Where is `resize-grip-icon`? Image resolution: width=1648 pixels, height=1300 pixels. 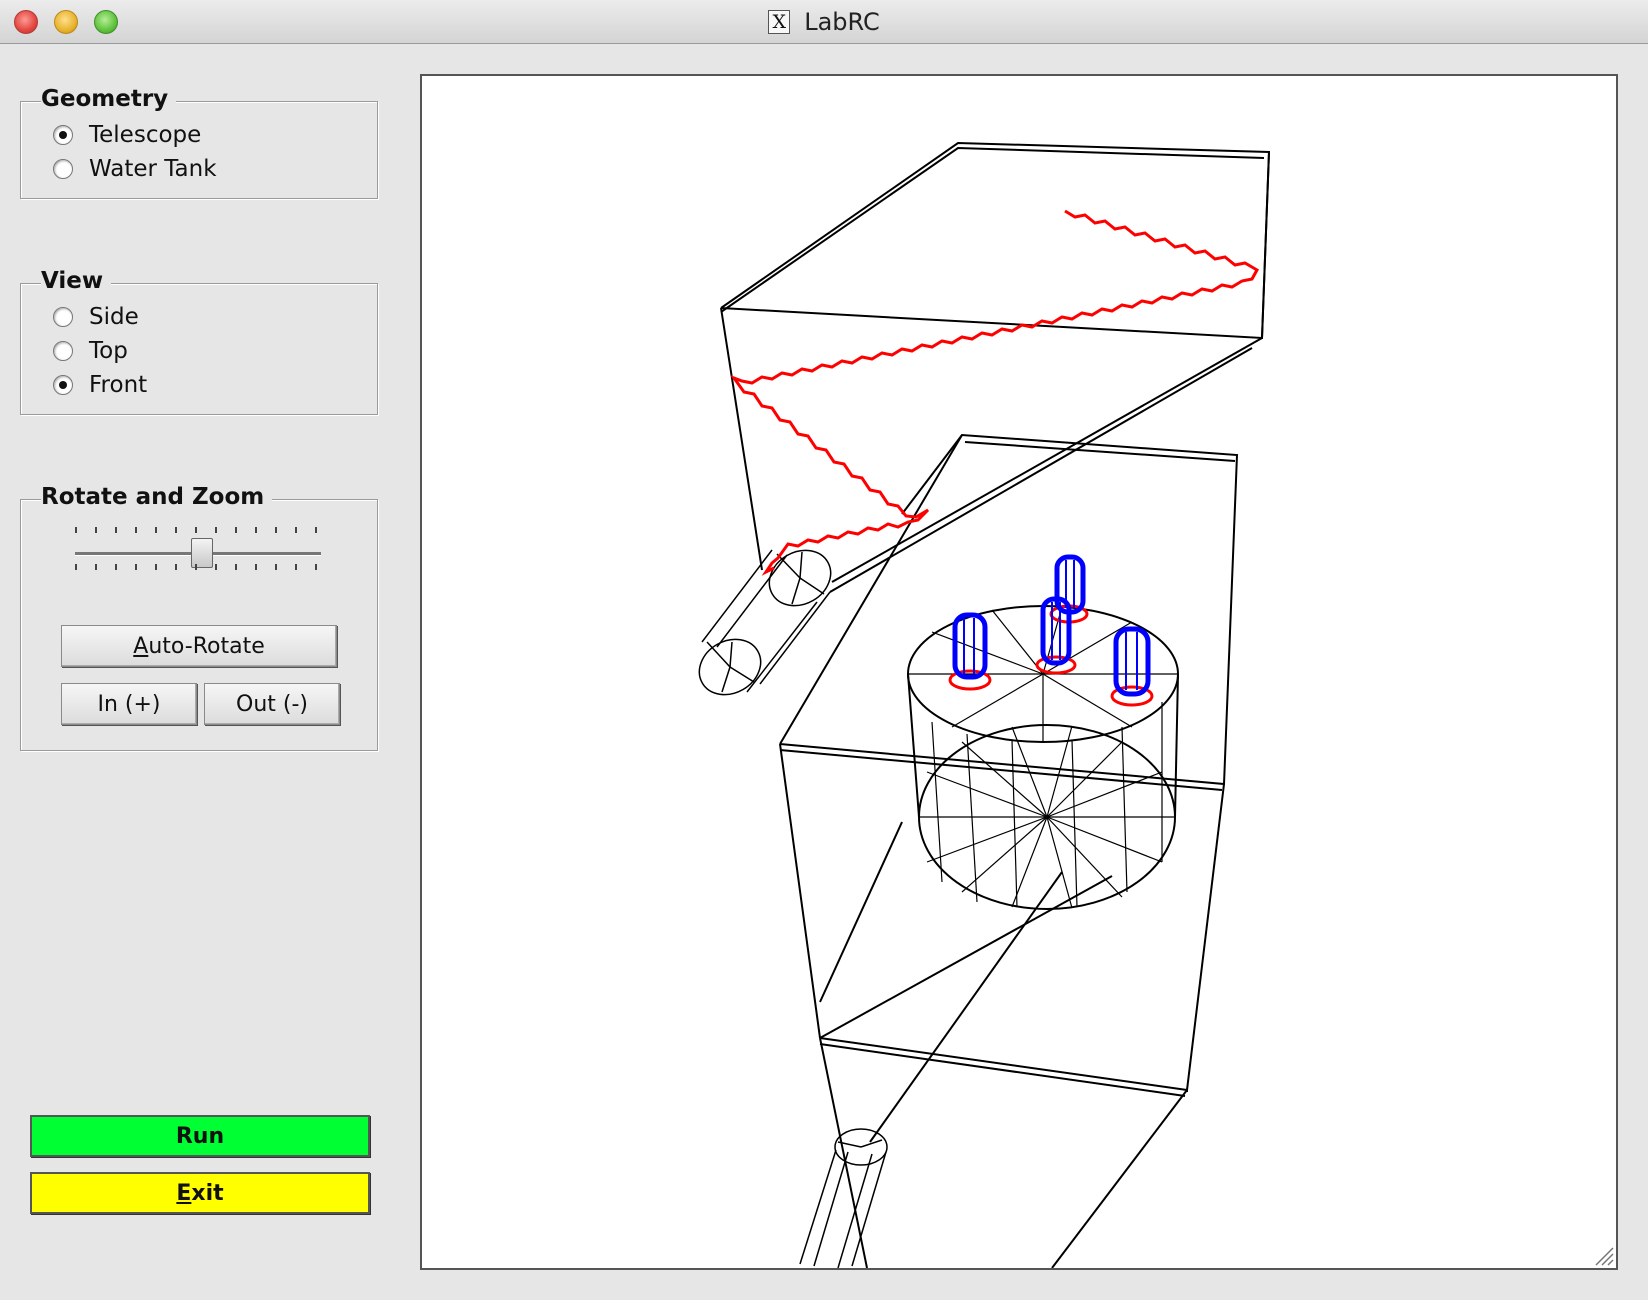 resize-grip-icon is located at coordinates (1603, 1255).